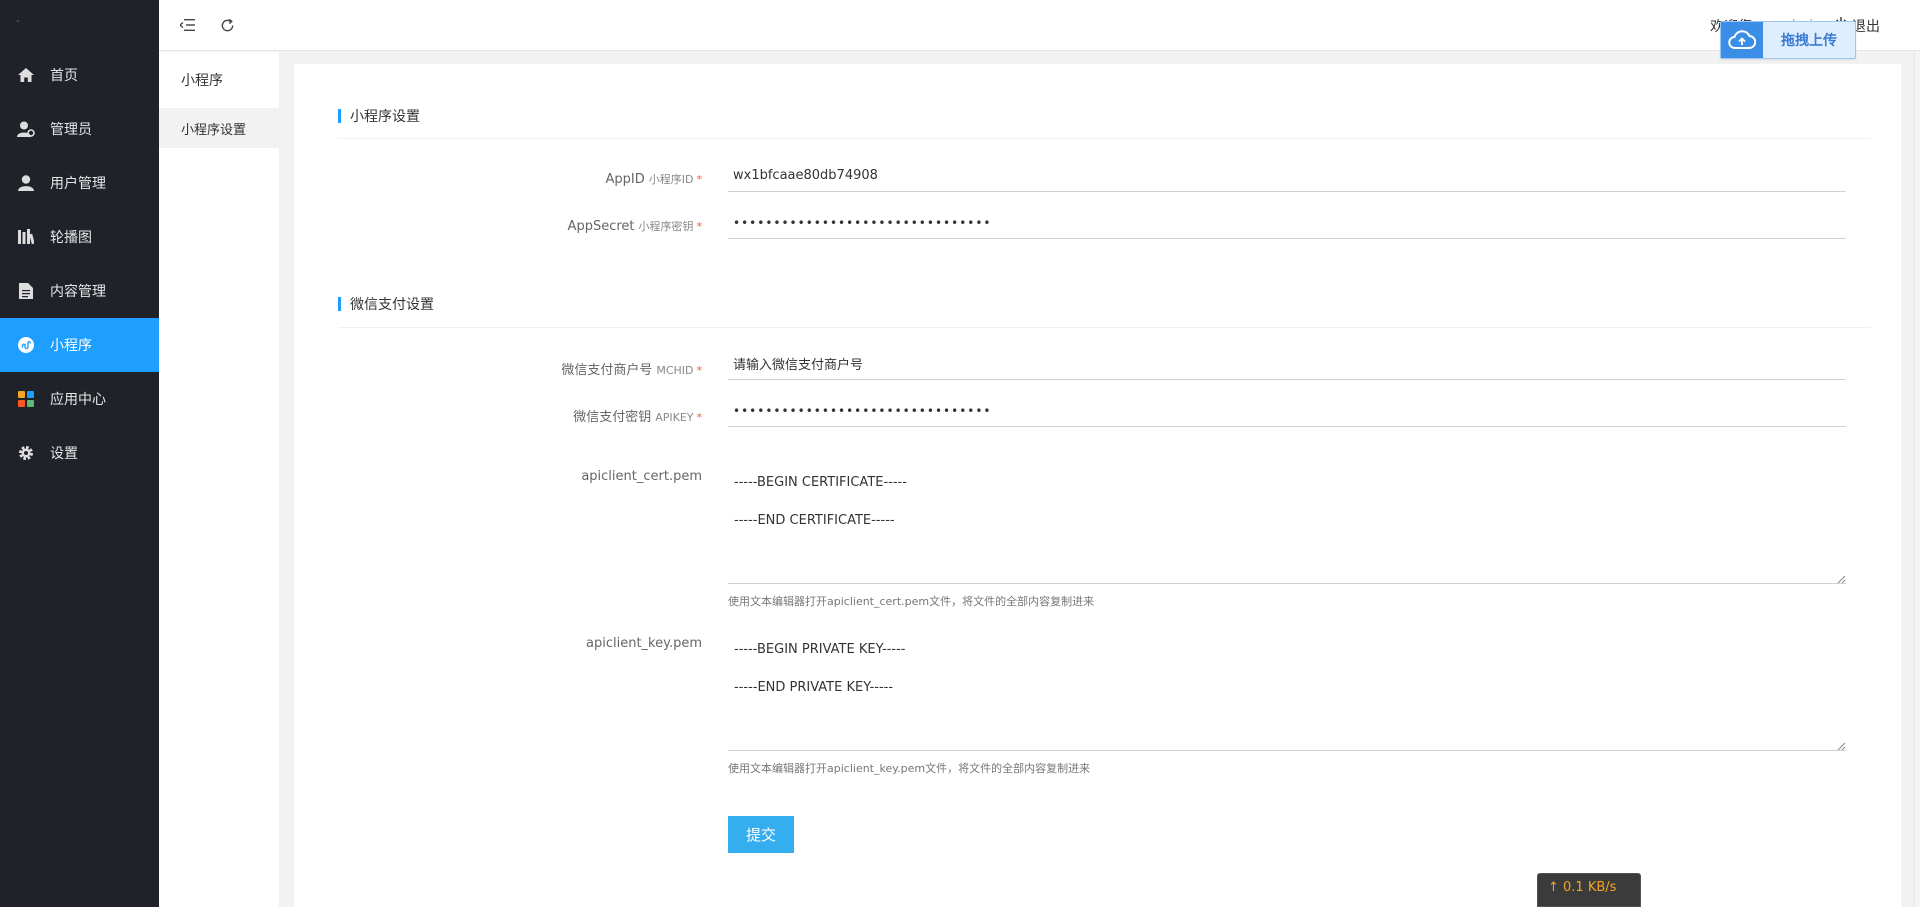 The width and height of the screenshot is (1920, 907). Describe the element at coordinates (26, 75) in the screenshot. I see `home-icon` at that location.